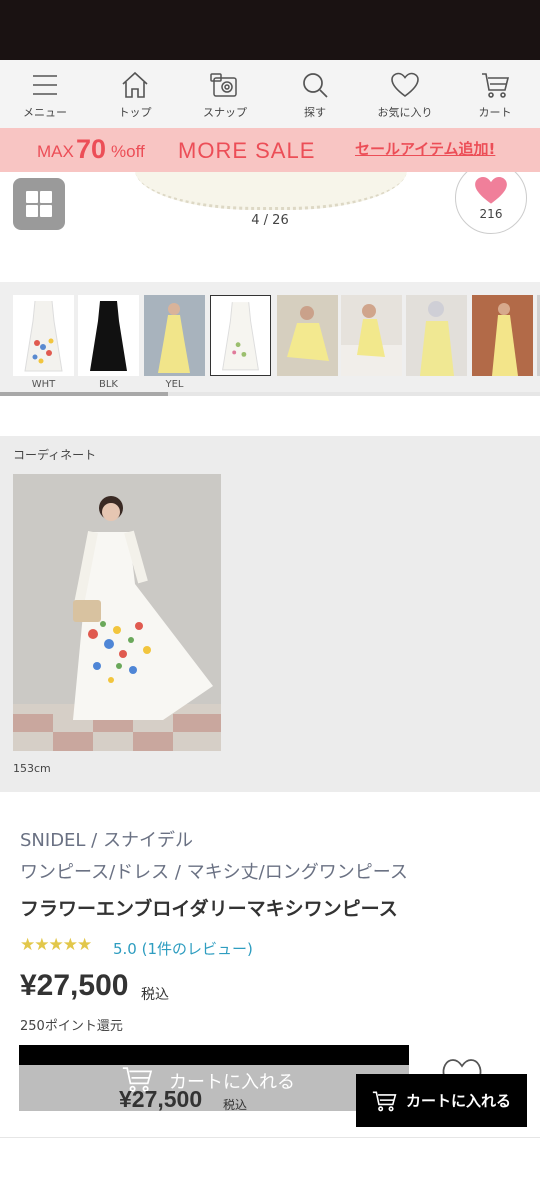  I want to click on product-price: ¥27,500, so click(74, 985).